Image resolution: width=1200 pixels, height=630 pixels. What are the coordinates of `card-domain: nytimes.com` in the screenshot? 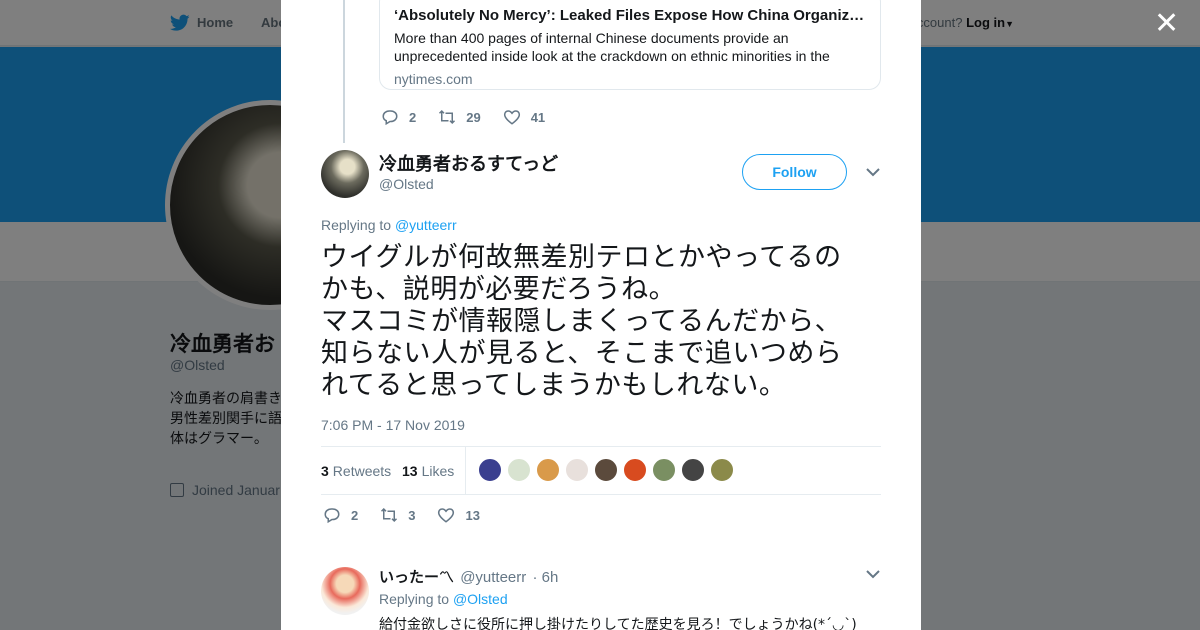 It's located at (433, 79).